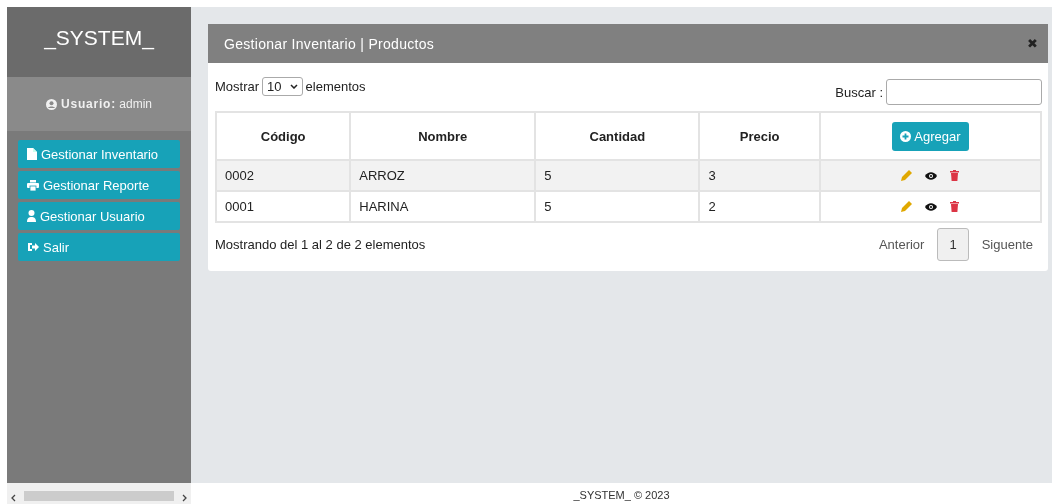 This screenshot has width=1052, height=504. I want to click on user-circle-icon, so click(51, 104).